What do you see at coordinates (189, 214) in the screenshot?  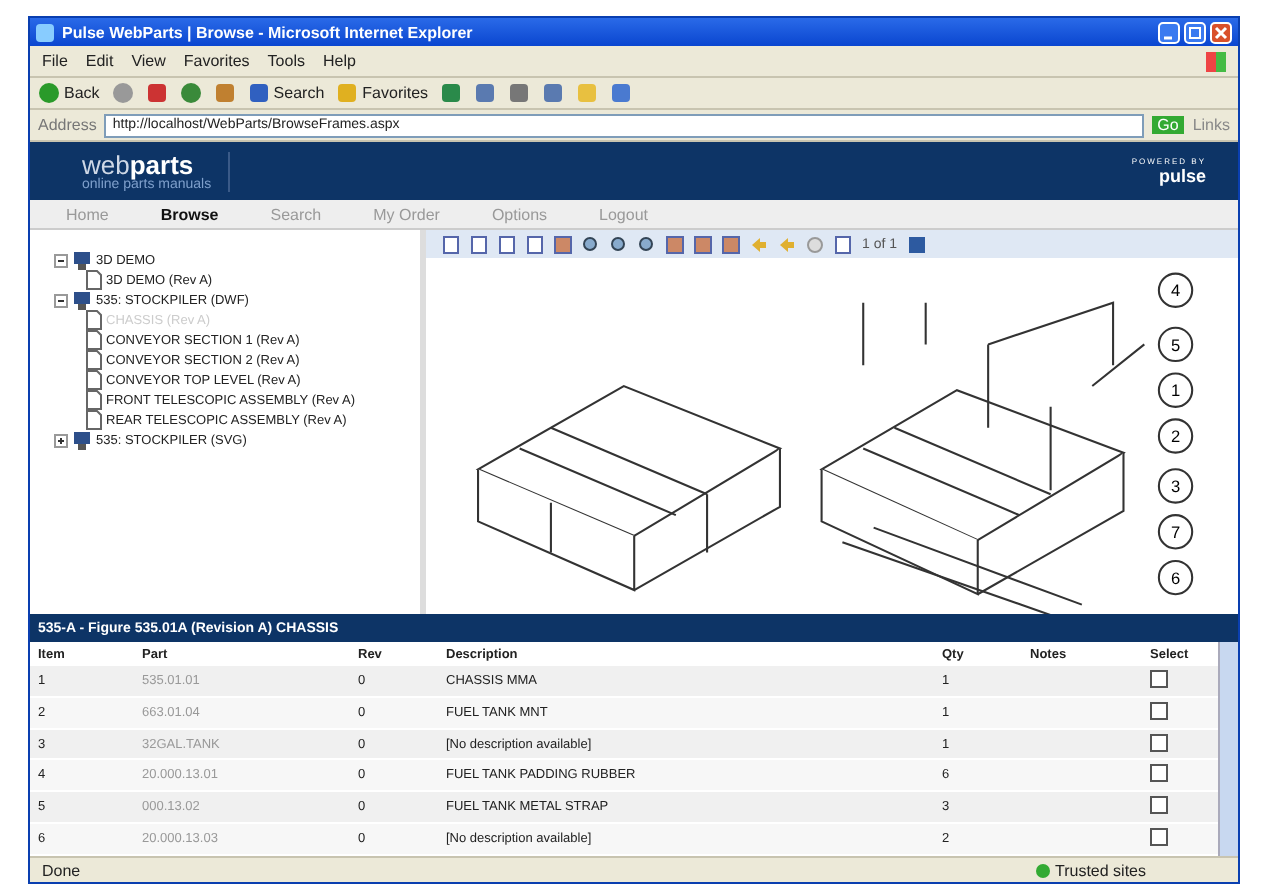 I see `nav-tab: Browse` at bounding box center [189, 214].